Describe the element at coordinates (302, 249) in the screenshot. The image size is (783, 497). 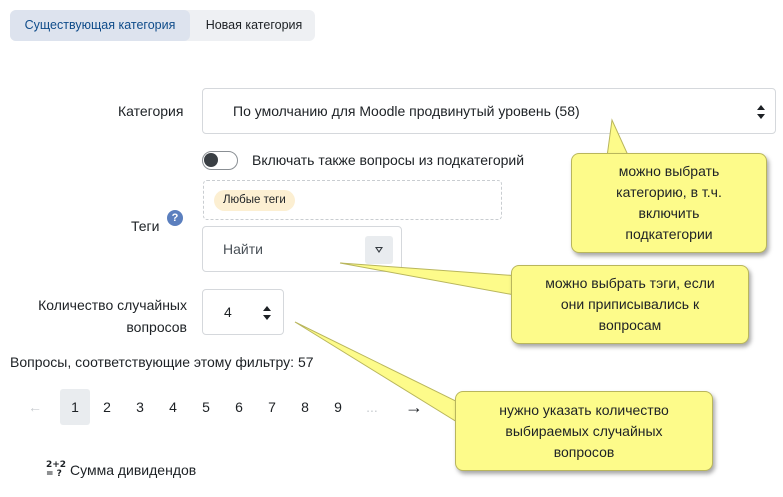
I see `tags-search-input: Найти` at that location.